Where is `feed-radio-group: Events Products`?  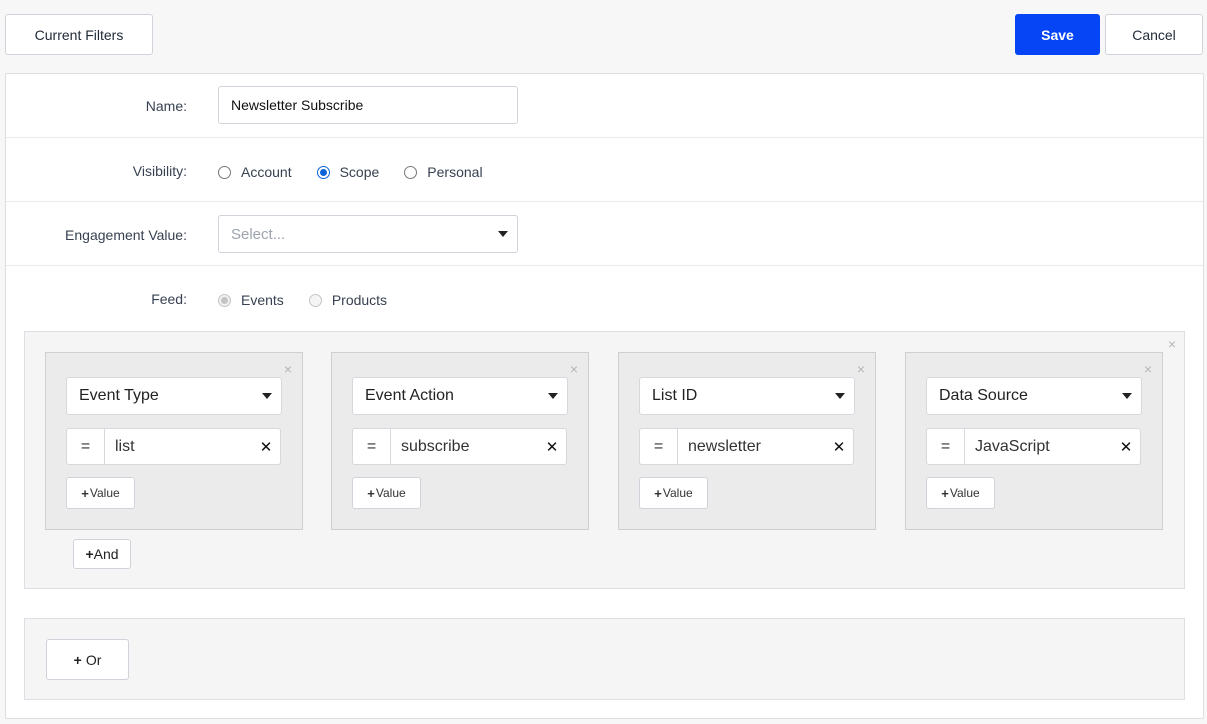
feed-radio-group: Events Products is located at coordinates (315, 300).